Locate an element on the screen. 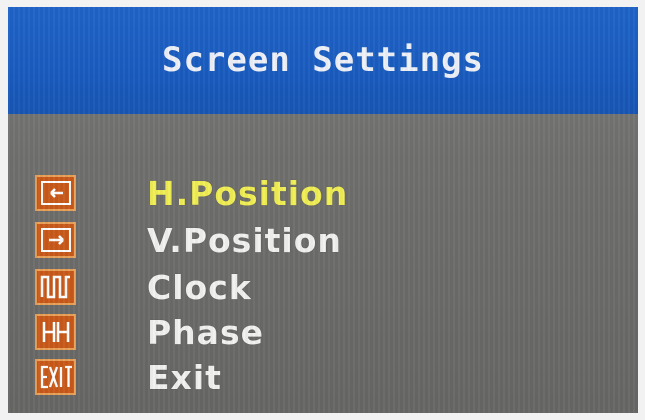  menu-item-label: Exit is located at coordinates (184, 377).